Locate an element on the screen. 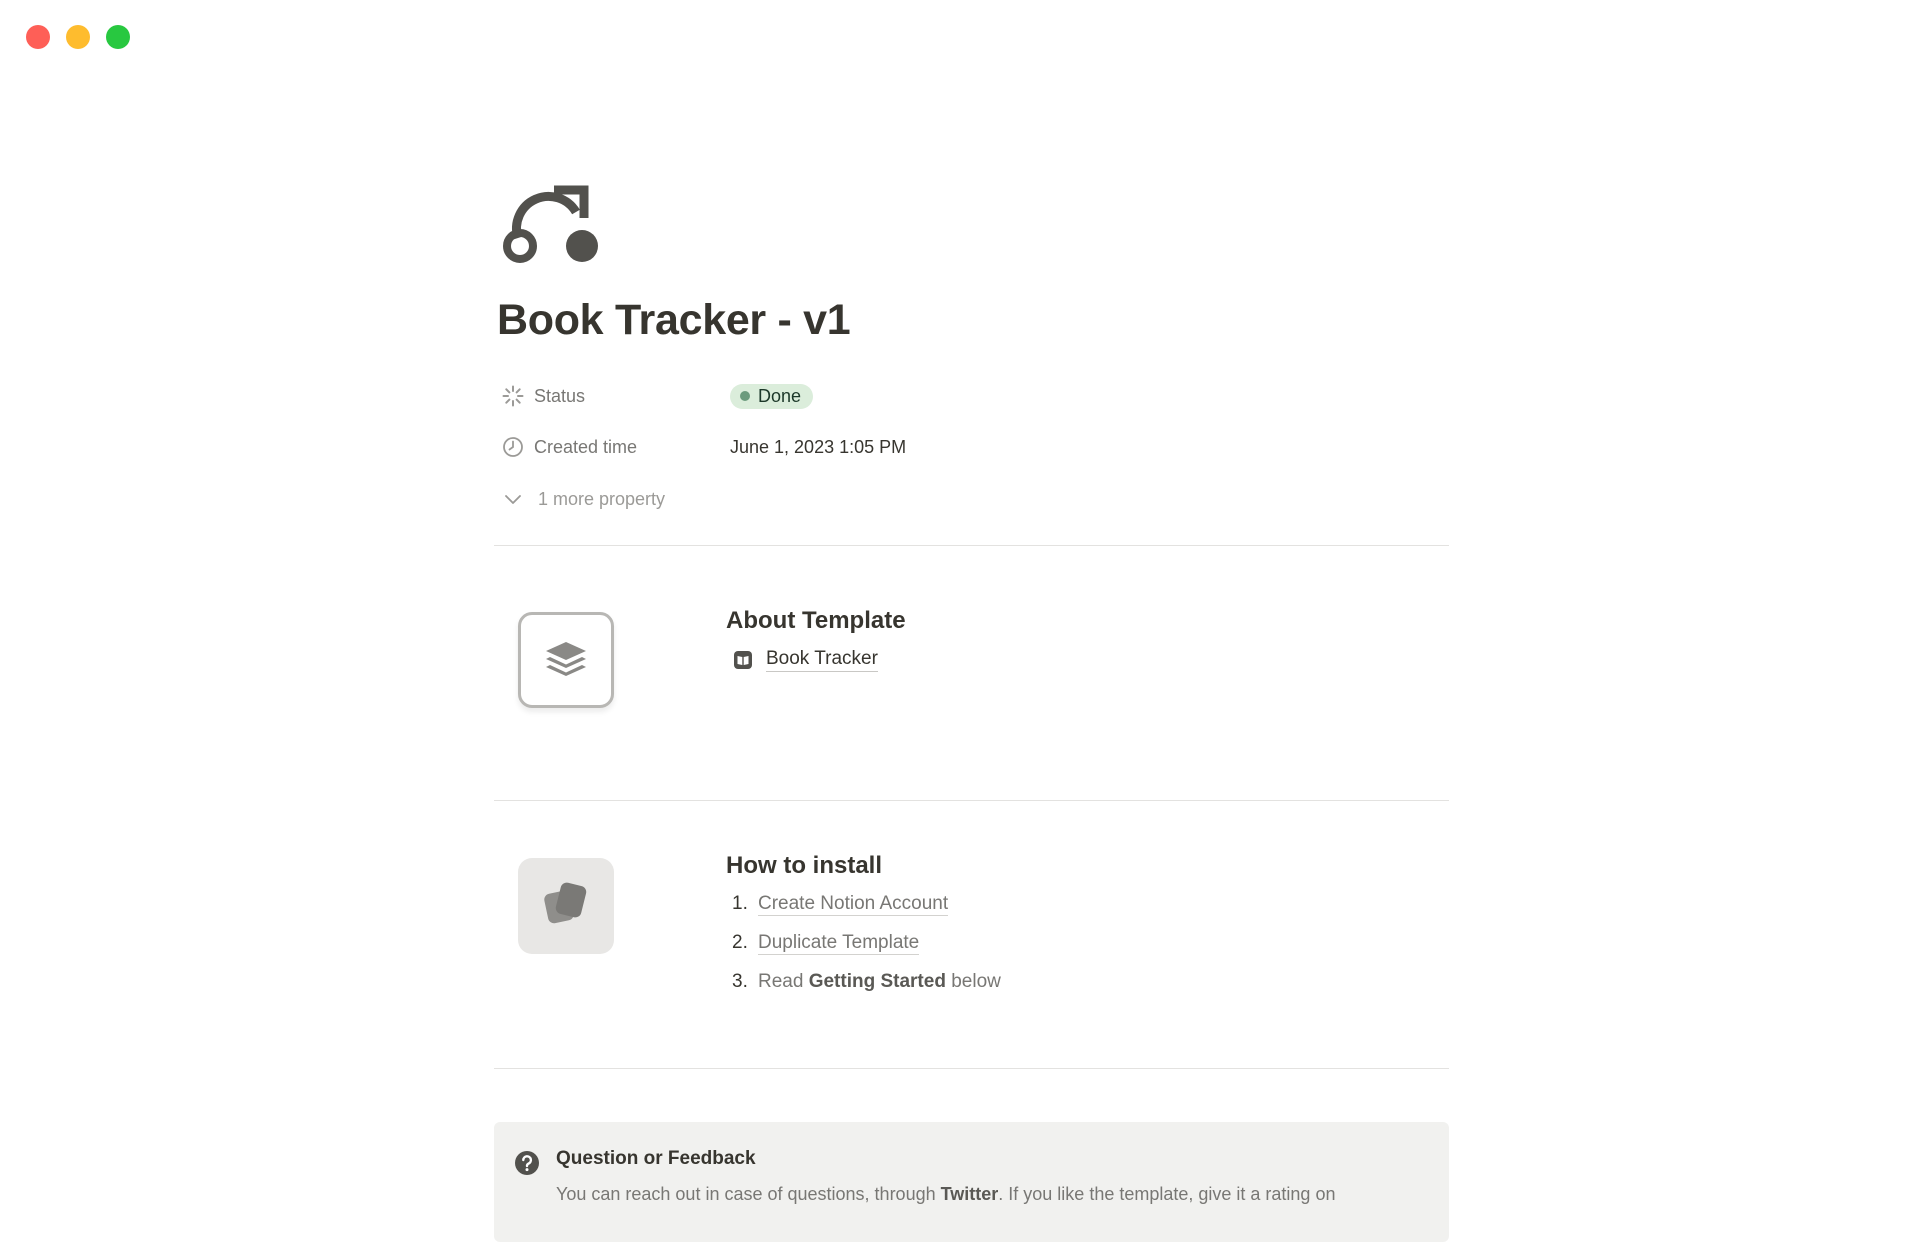 The image size is (1920, 1242). property-created-time: Created time is located at coordinates (569, 447).